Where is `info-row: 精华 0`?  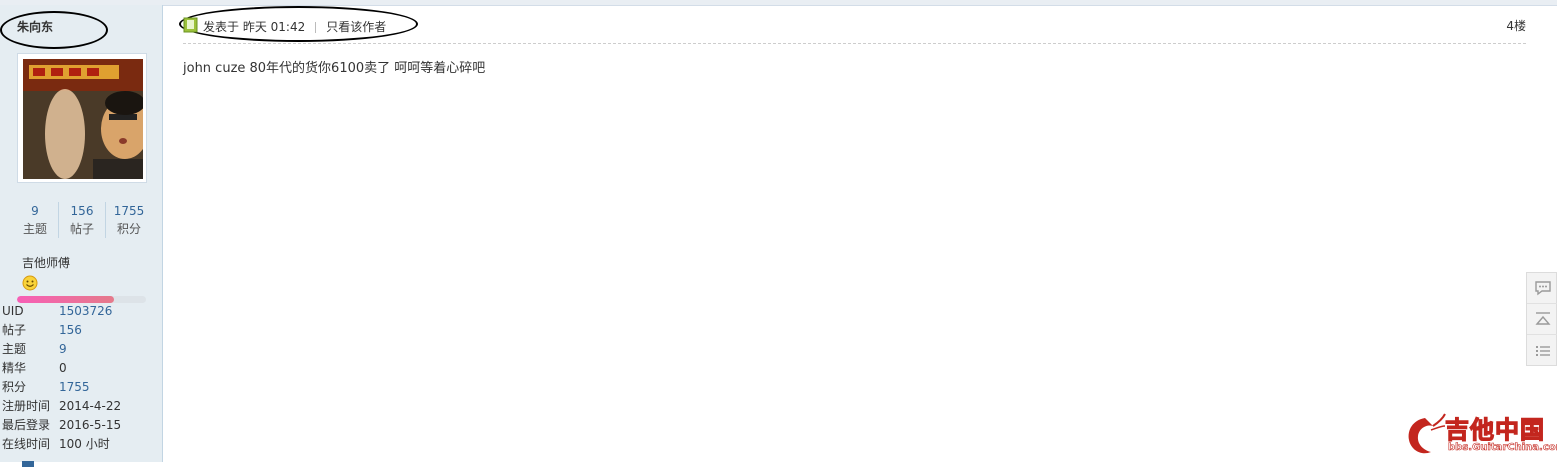
info-row: 精华 0 is located at coordinates (34, 368).